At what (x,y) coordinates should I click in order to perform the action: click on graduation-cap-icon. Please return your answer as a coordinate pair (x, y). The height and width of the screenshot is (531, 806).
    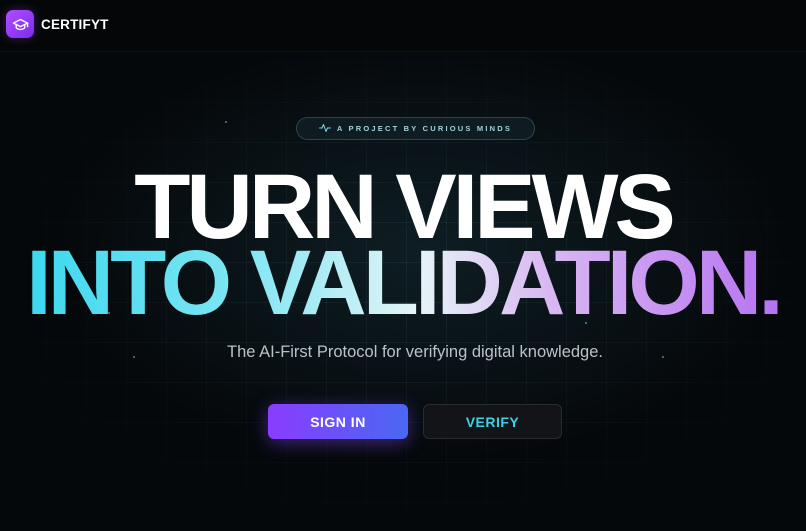
    Looking at the image, I should click on (20, 24).